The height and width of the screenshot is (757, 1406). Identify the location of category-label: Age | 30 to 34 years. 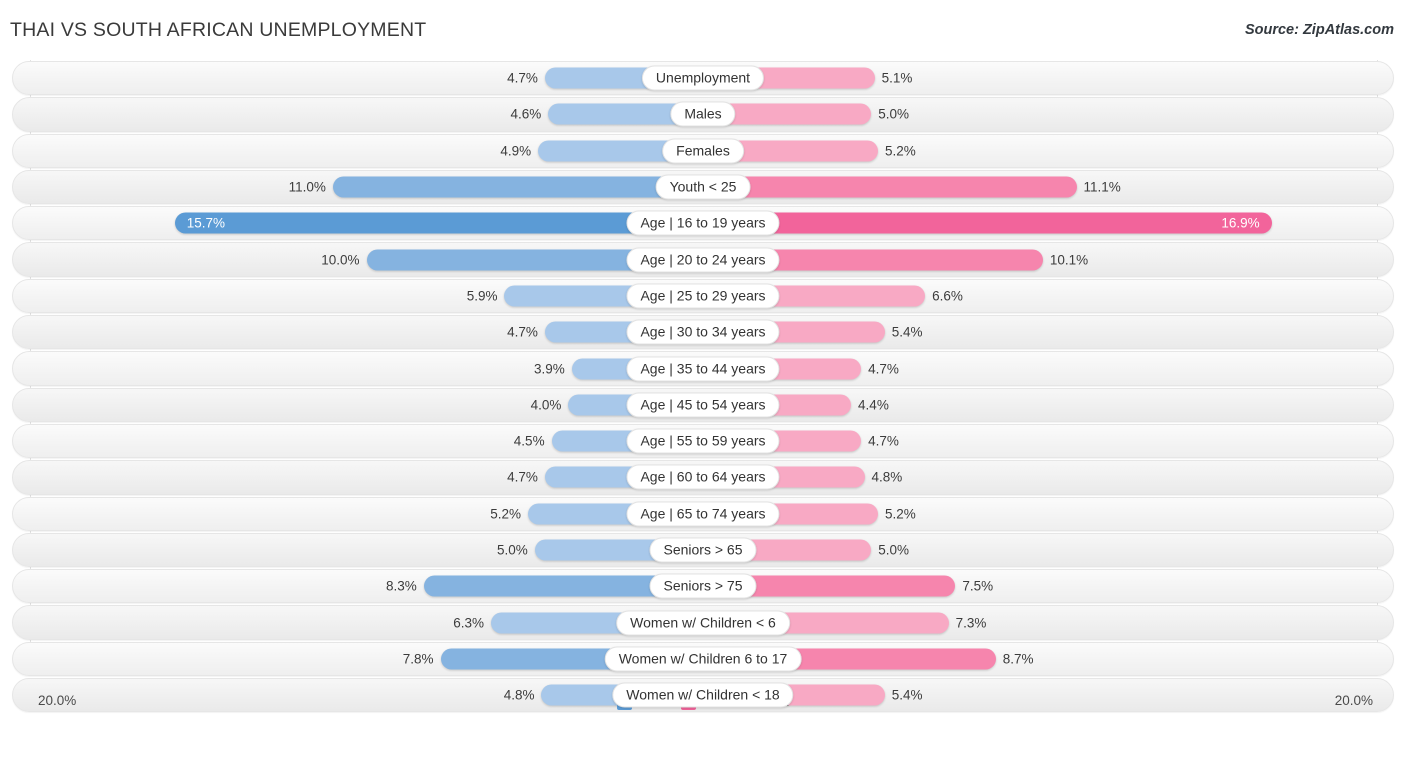
(703, 332).